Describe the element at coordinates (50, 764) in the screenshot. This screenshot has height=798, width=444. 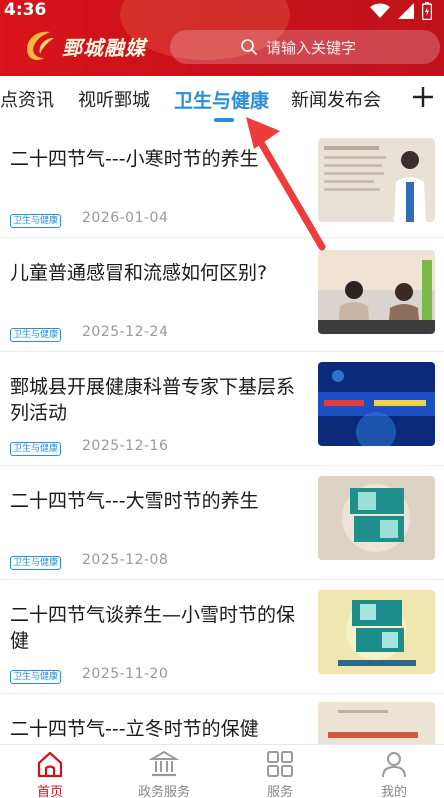
I see `home-icon` at that location.